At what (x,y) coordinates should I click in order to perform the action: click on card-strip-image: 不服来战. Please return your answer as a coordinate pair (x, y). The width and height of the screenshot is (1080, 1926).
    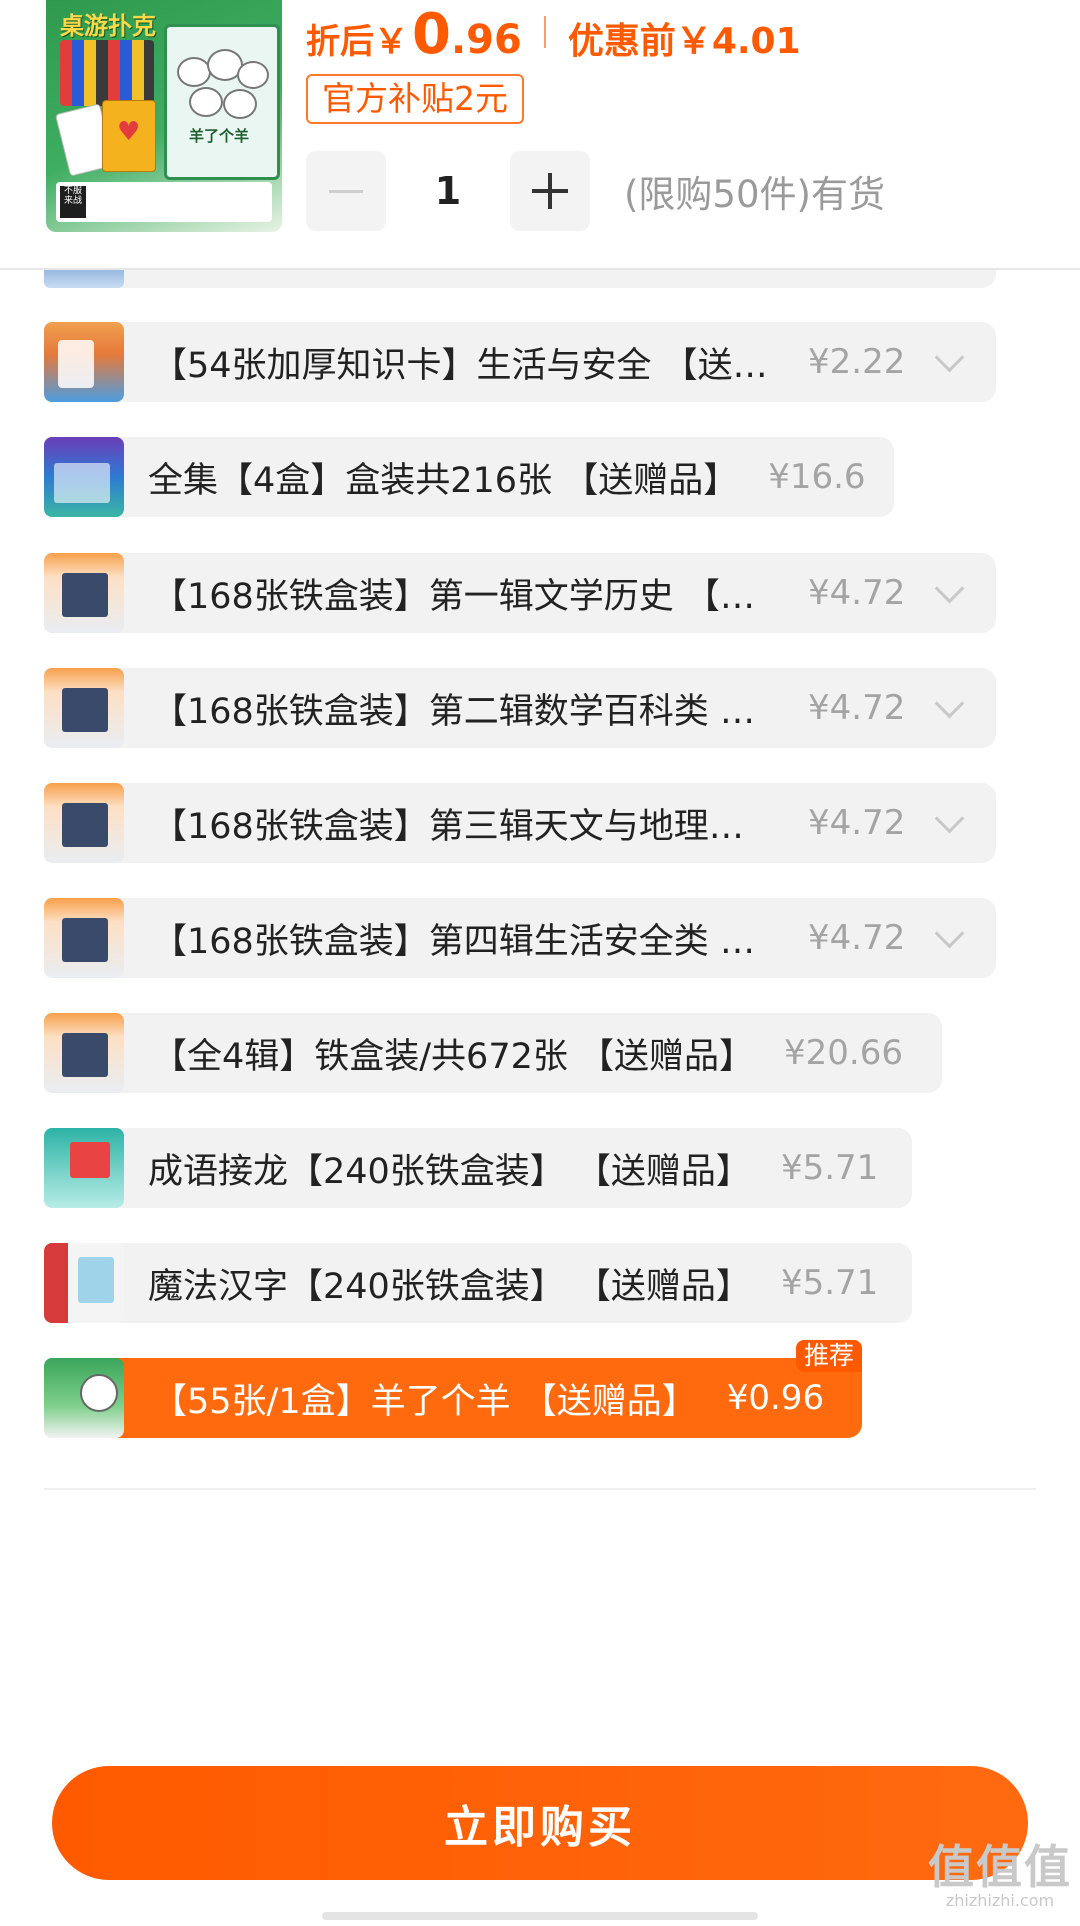
    Looking at the image, I should click on (164, 202).